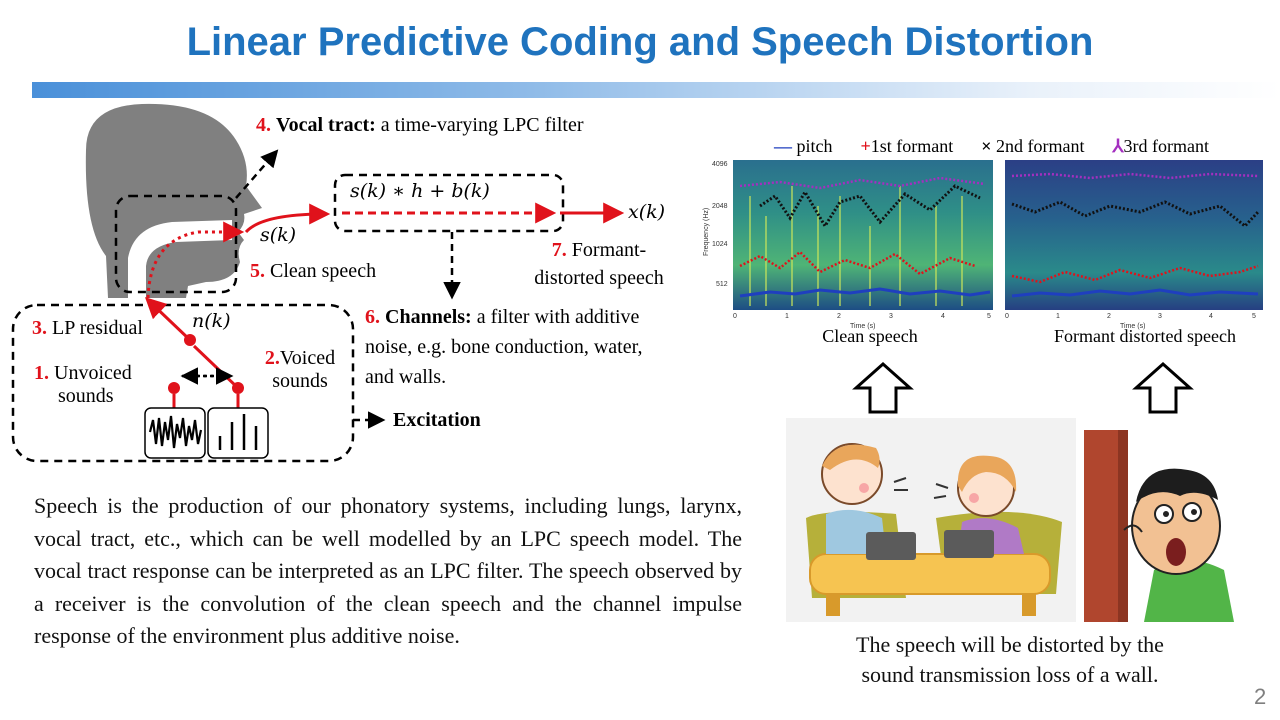 The height and width of the screenshot is (720, 1280). Describe the element at coordinates (372, 317) in the screenshot. I see `channels-number: 6.` at that location.